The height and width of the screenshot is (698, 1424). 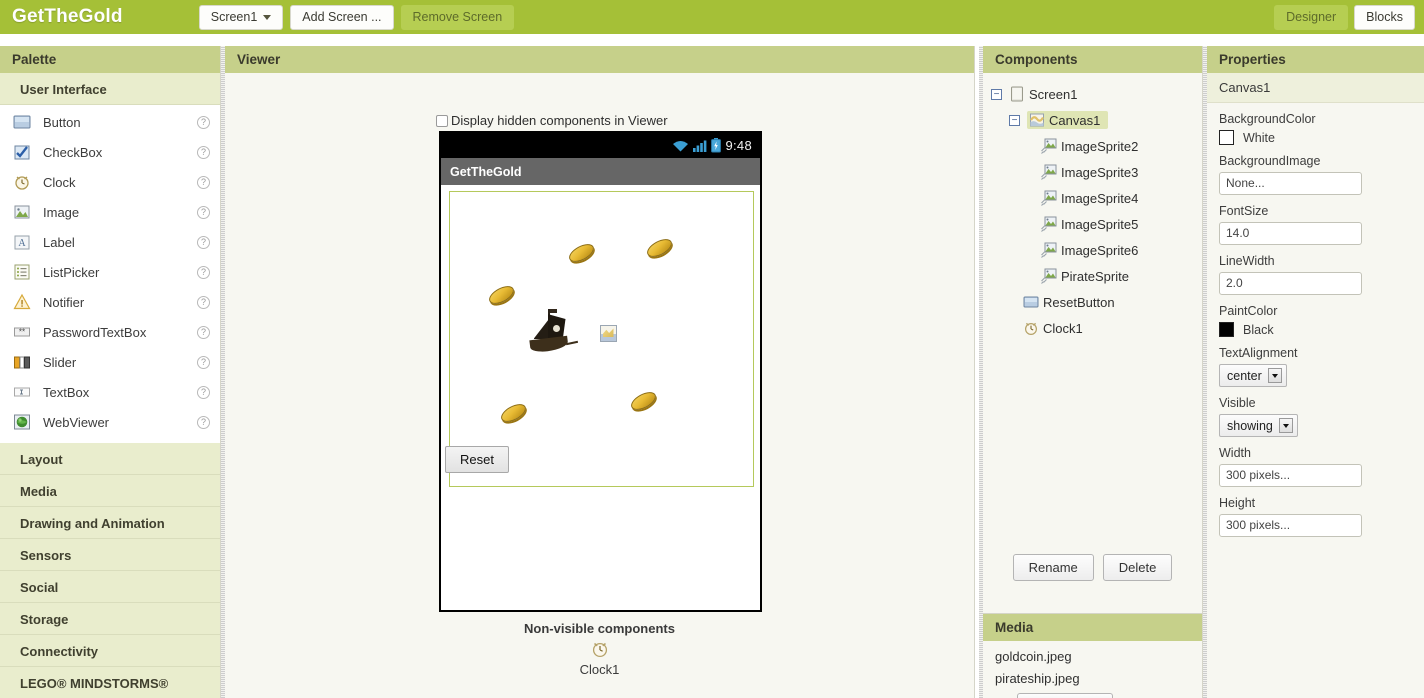 What do you see at coordinates (1226, 329) in the screenshot?
I see `color-swatch-icon` at bounding box center [1226, 329].